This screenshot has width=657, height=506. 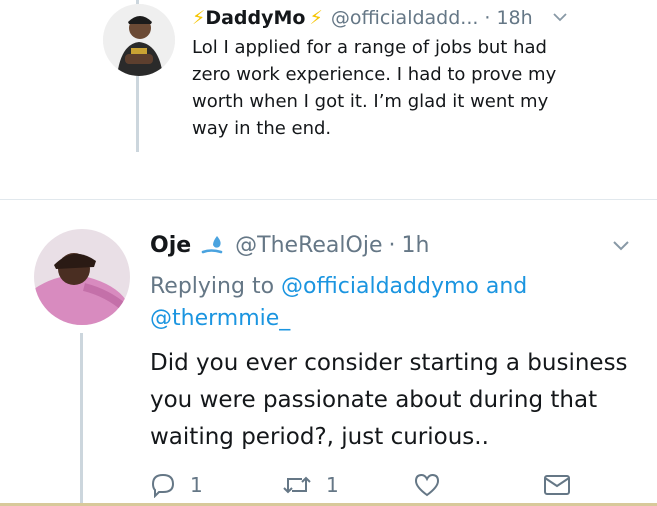 I want to click on tweet1-header: ⚡ DaddyMo ⚡ @officialdadd... · 18h, so click(x=362, y=18).